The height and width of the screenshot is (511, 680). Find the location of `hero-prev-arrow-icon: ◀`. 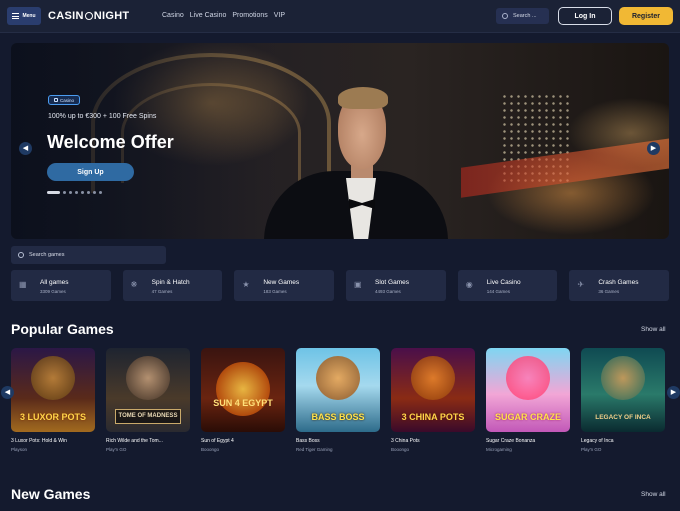

hero-prev-arrow-icon: ◀ is located at coordinates (25, 148).